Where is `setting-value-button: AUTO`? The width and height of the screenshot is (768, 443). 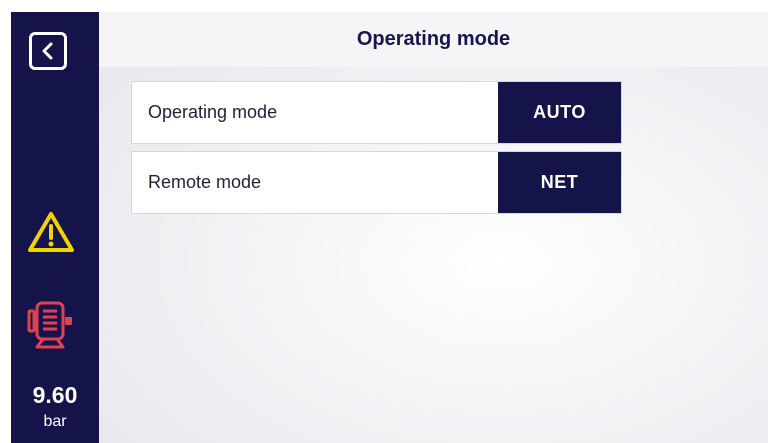 setting-value-button: AUTO is located at coordinates (559, 112).